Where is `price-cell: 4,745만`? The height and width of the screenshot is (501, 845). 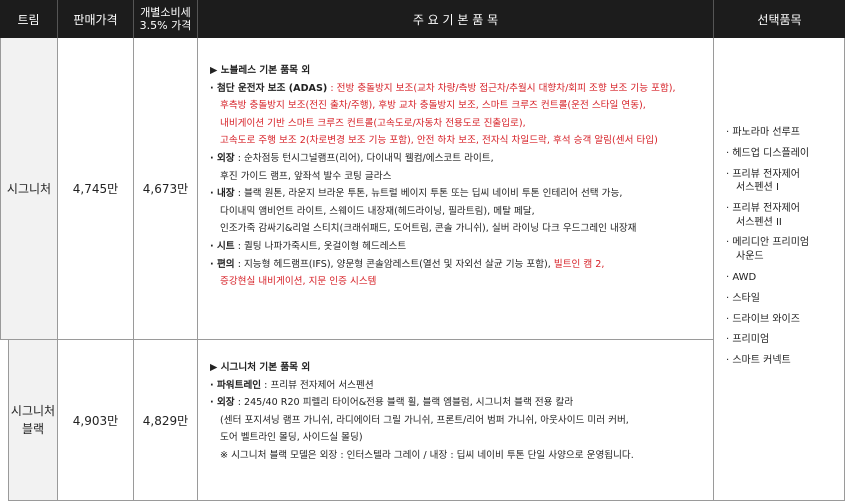
price-cell: 4,745만 is located at coordinates (96, 189).